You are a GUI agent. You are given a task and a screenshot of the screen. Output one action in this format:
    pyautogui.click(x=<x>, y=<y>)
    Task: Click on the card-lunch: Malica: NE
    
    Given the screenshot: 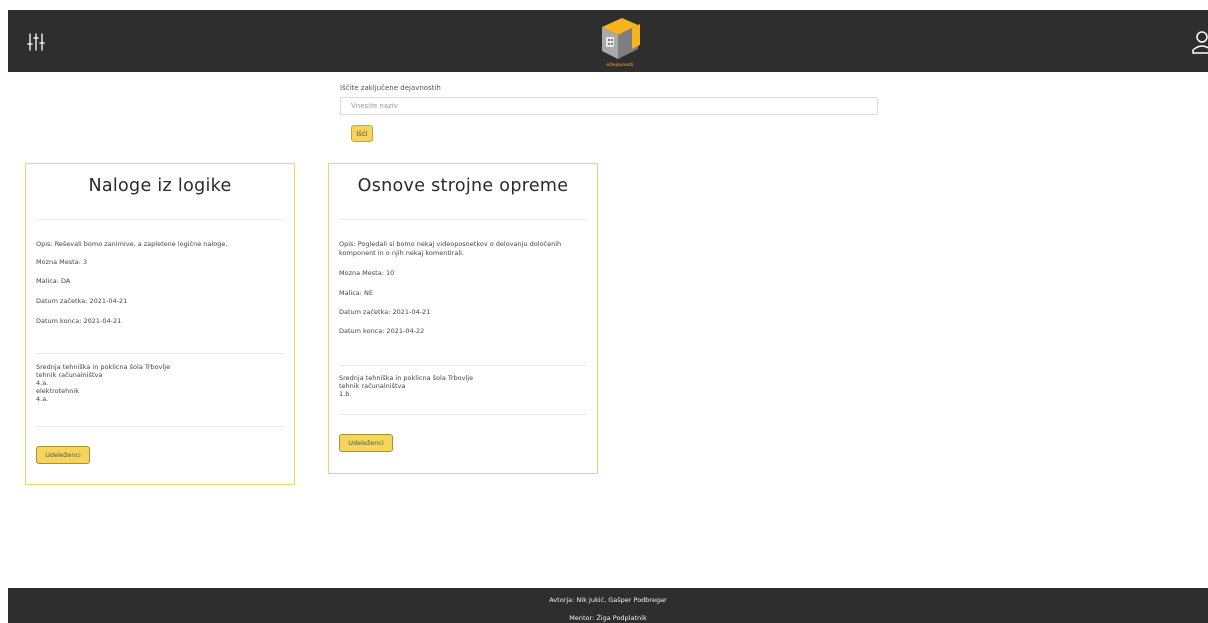 What is the action you would take?
    pyautogui.click(x=356, y=293)
    